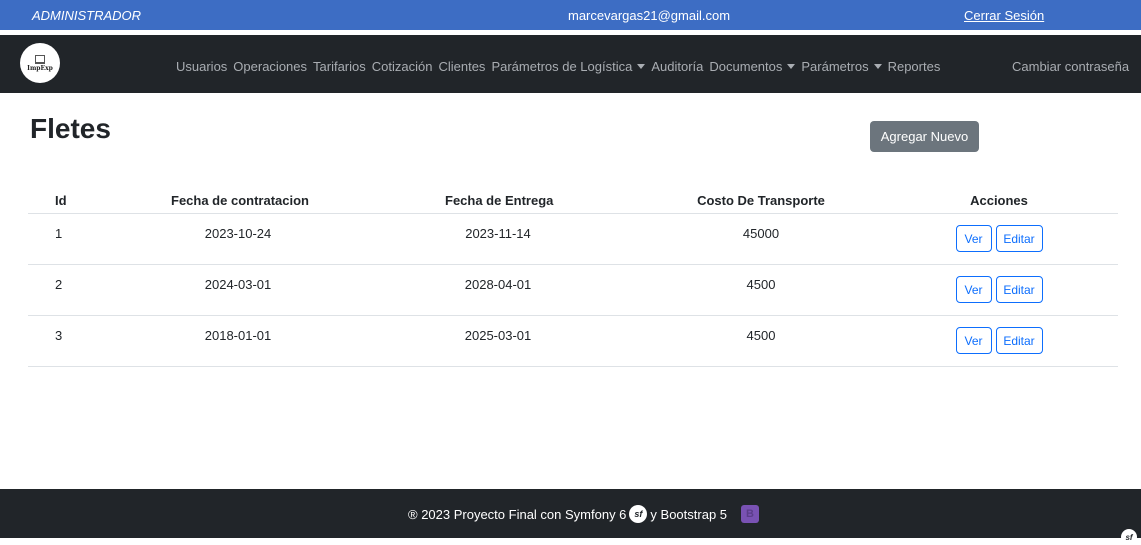  I want to click on nav-item-parametros-logistica: Parámetros de Logística, so click(568, 66).